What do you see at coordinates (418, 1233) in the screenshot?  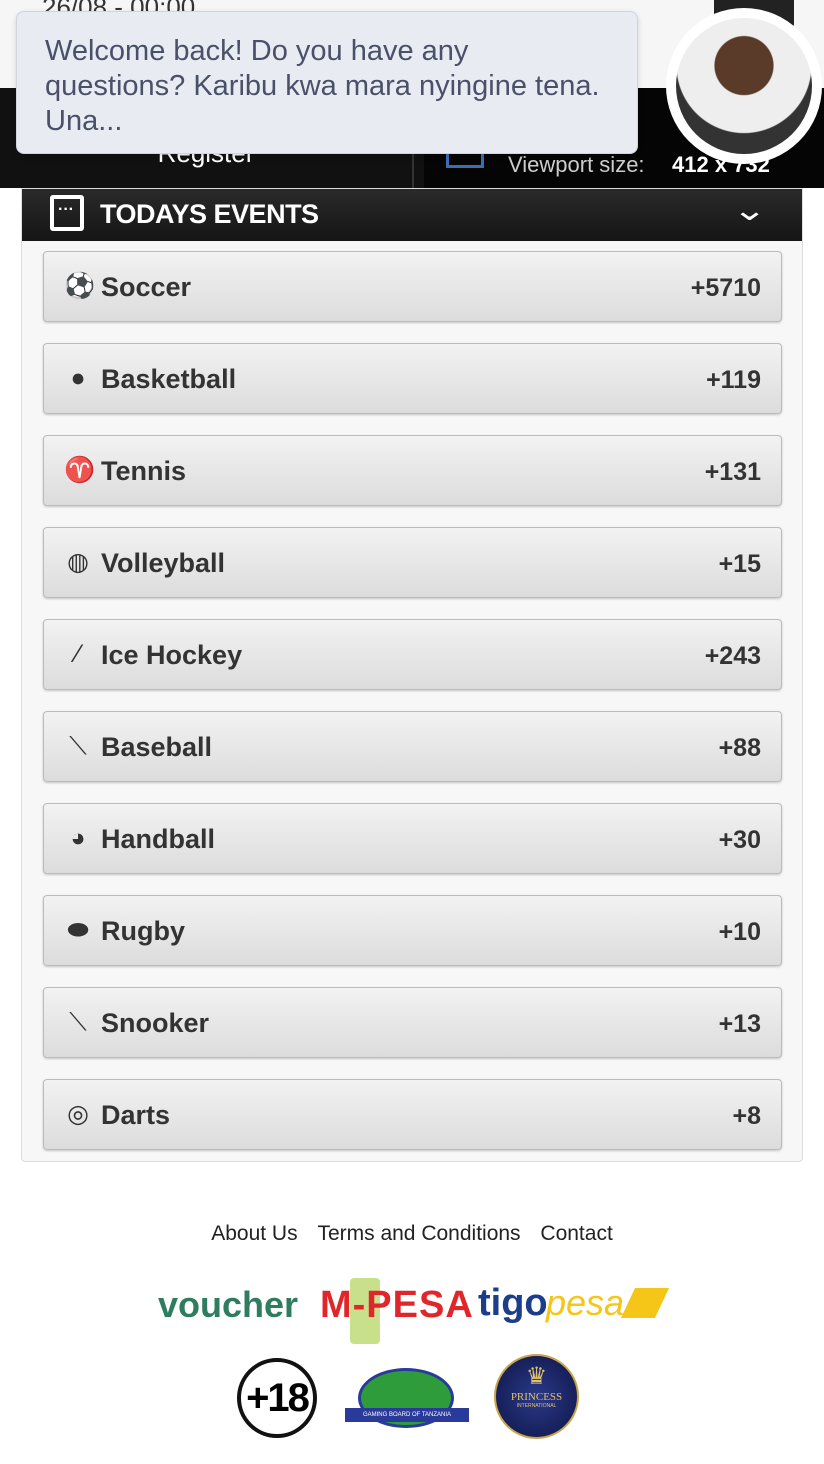 I see `link-terms: Terms and Conditions` at bounding box center [418, 1233].